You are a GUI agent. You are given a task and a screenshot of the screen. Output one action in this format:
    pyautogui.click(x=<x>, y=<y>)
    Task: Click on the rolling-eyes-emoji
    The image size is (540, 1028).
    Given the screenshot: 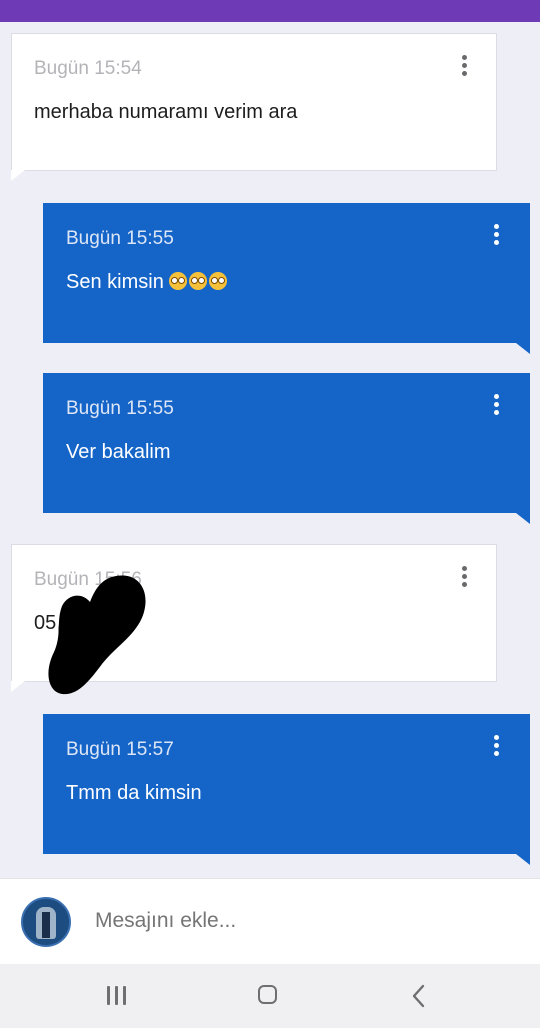 What is the action you would take?
    pyautogui.click(x=218, y=281)
    